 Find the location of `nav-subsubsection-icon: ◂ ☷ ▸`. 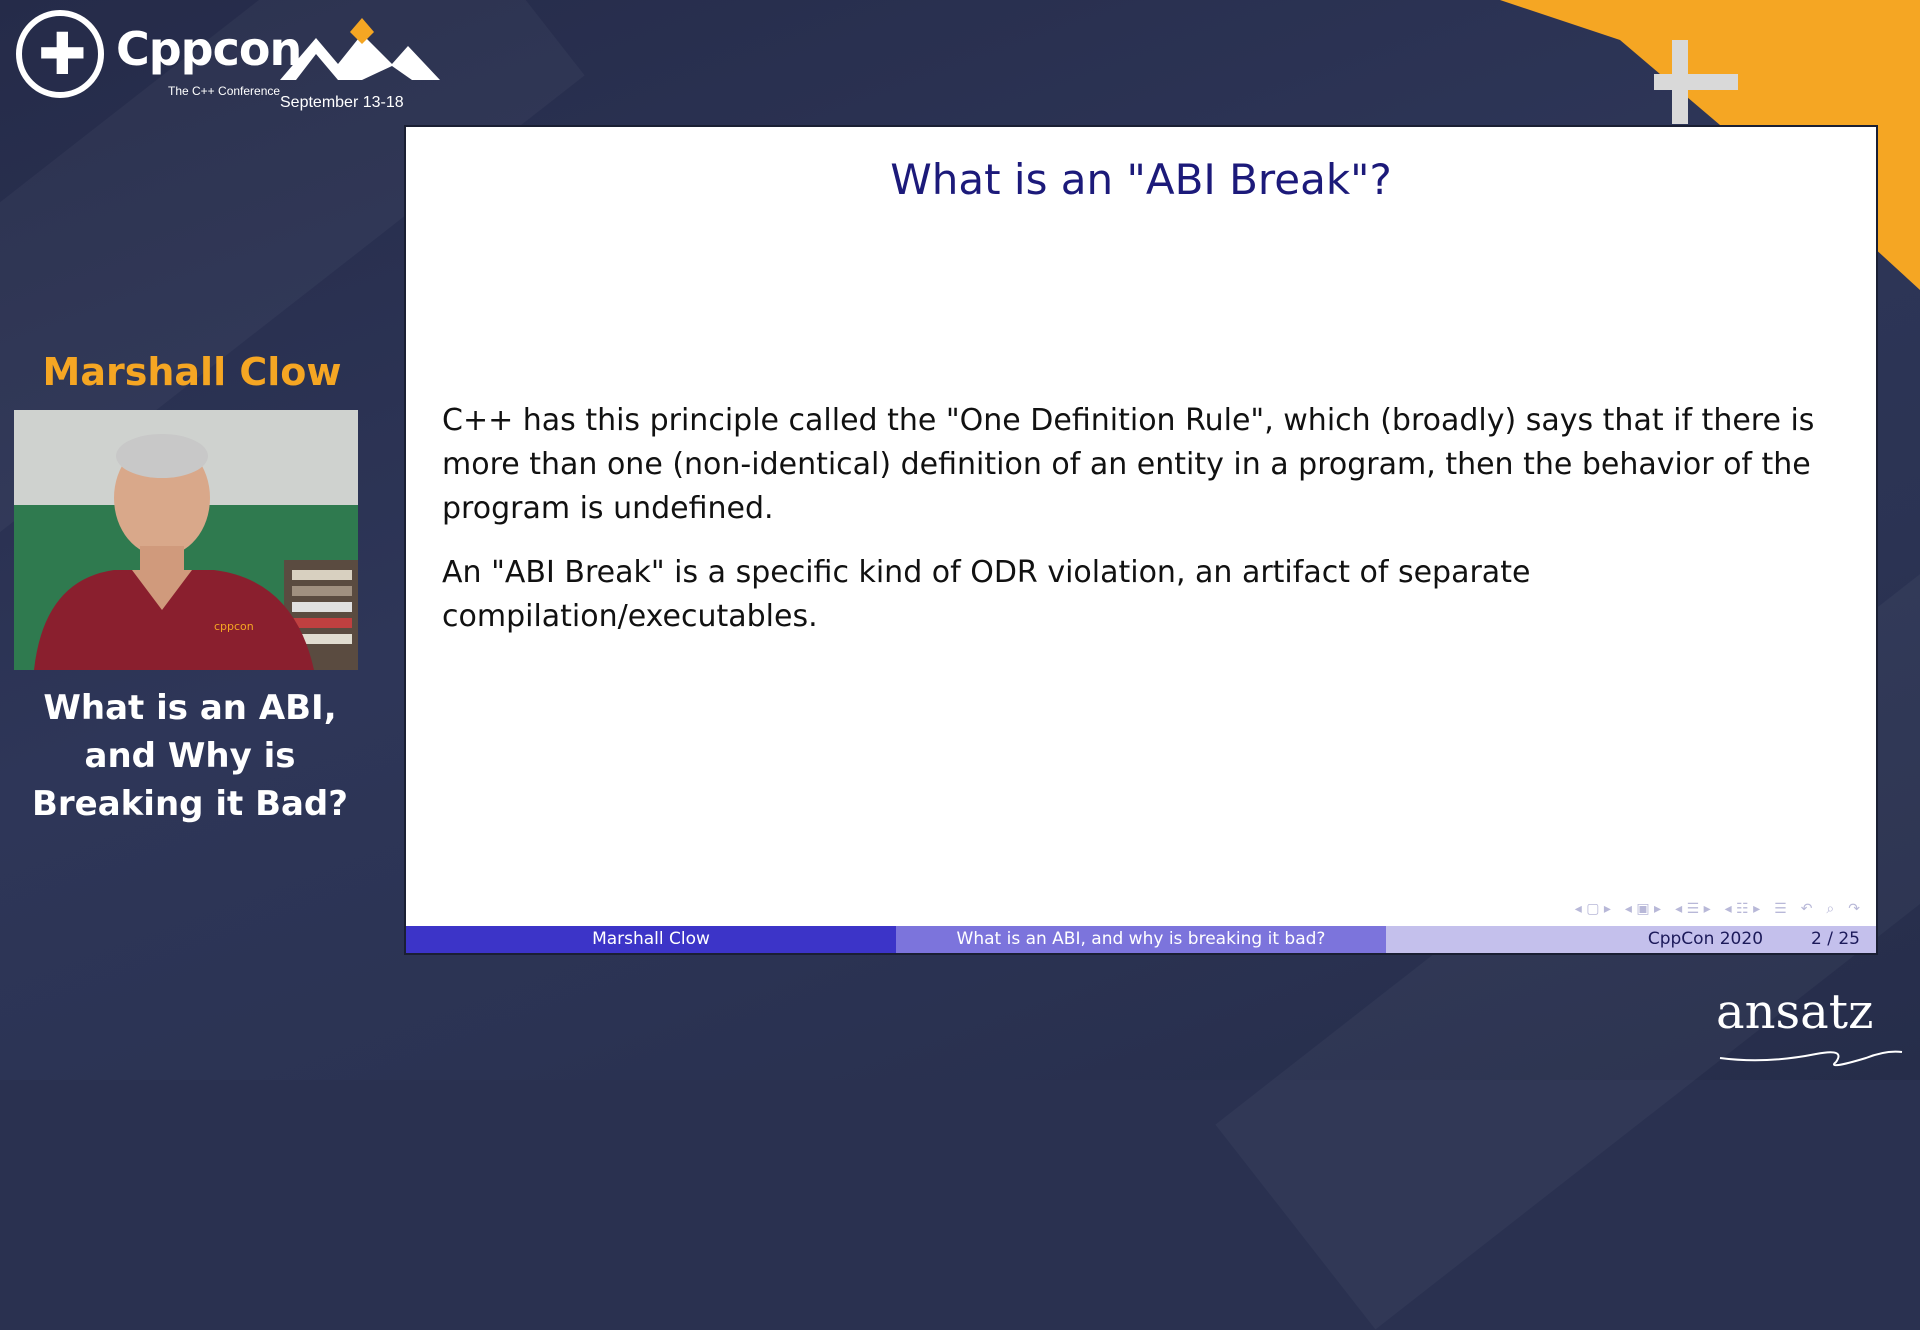

nav-subsubsection-icon: ◂ ☷ ▸ is located at coordinates (1743, 909).